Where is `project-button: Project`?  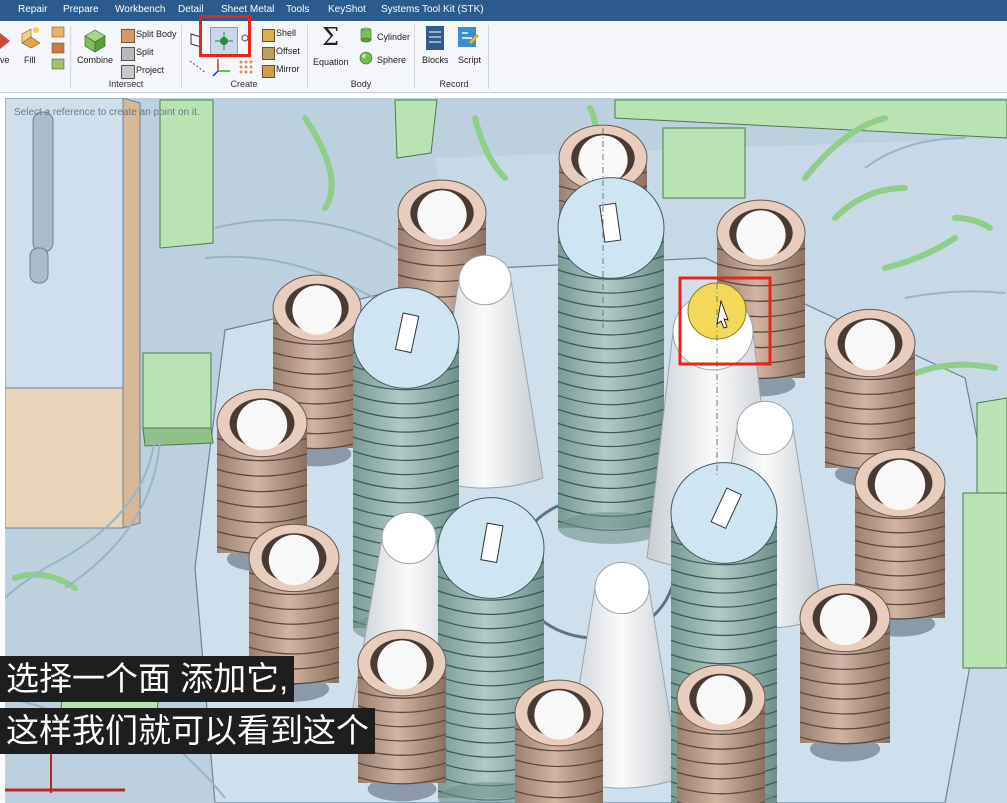 project-button: Project is located at coordinates (150, 70).